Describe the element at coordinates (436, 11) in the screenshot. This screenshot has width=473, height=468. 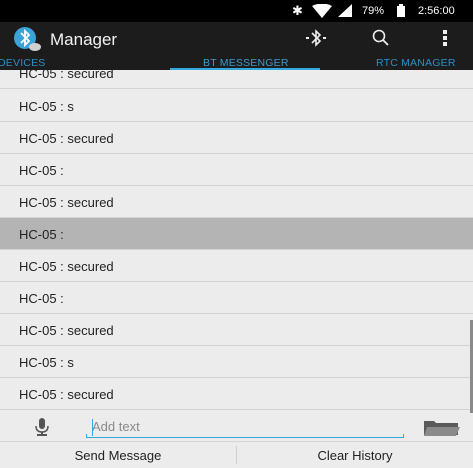
I see `clock: 2:56:00` at that location.